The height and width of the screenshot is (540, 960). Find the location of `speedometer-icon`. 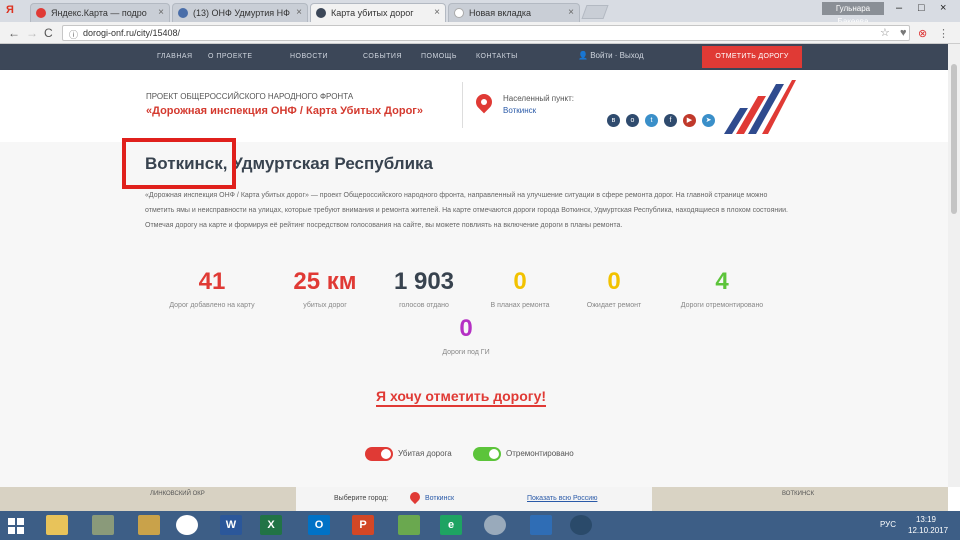

speedometer-icon is located at coordinates (495, 525).